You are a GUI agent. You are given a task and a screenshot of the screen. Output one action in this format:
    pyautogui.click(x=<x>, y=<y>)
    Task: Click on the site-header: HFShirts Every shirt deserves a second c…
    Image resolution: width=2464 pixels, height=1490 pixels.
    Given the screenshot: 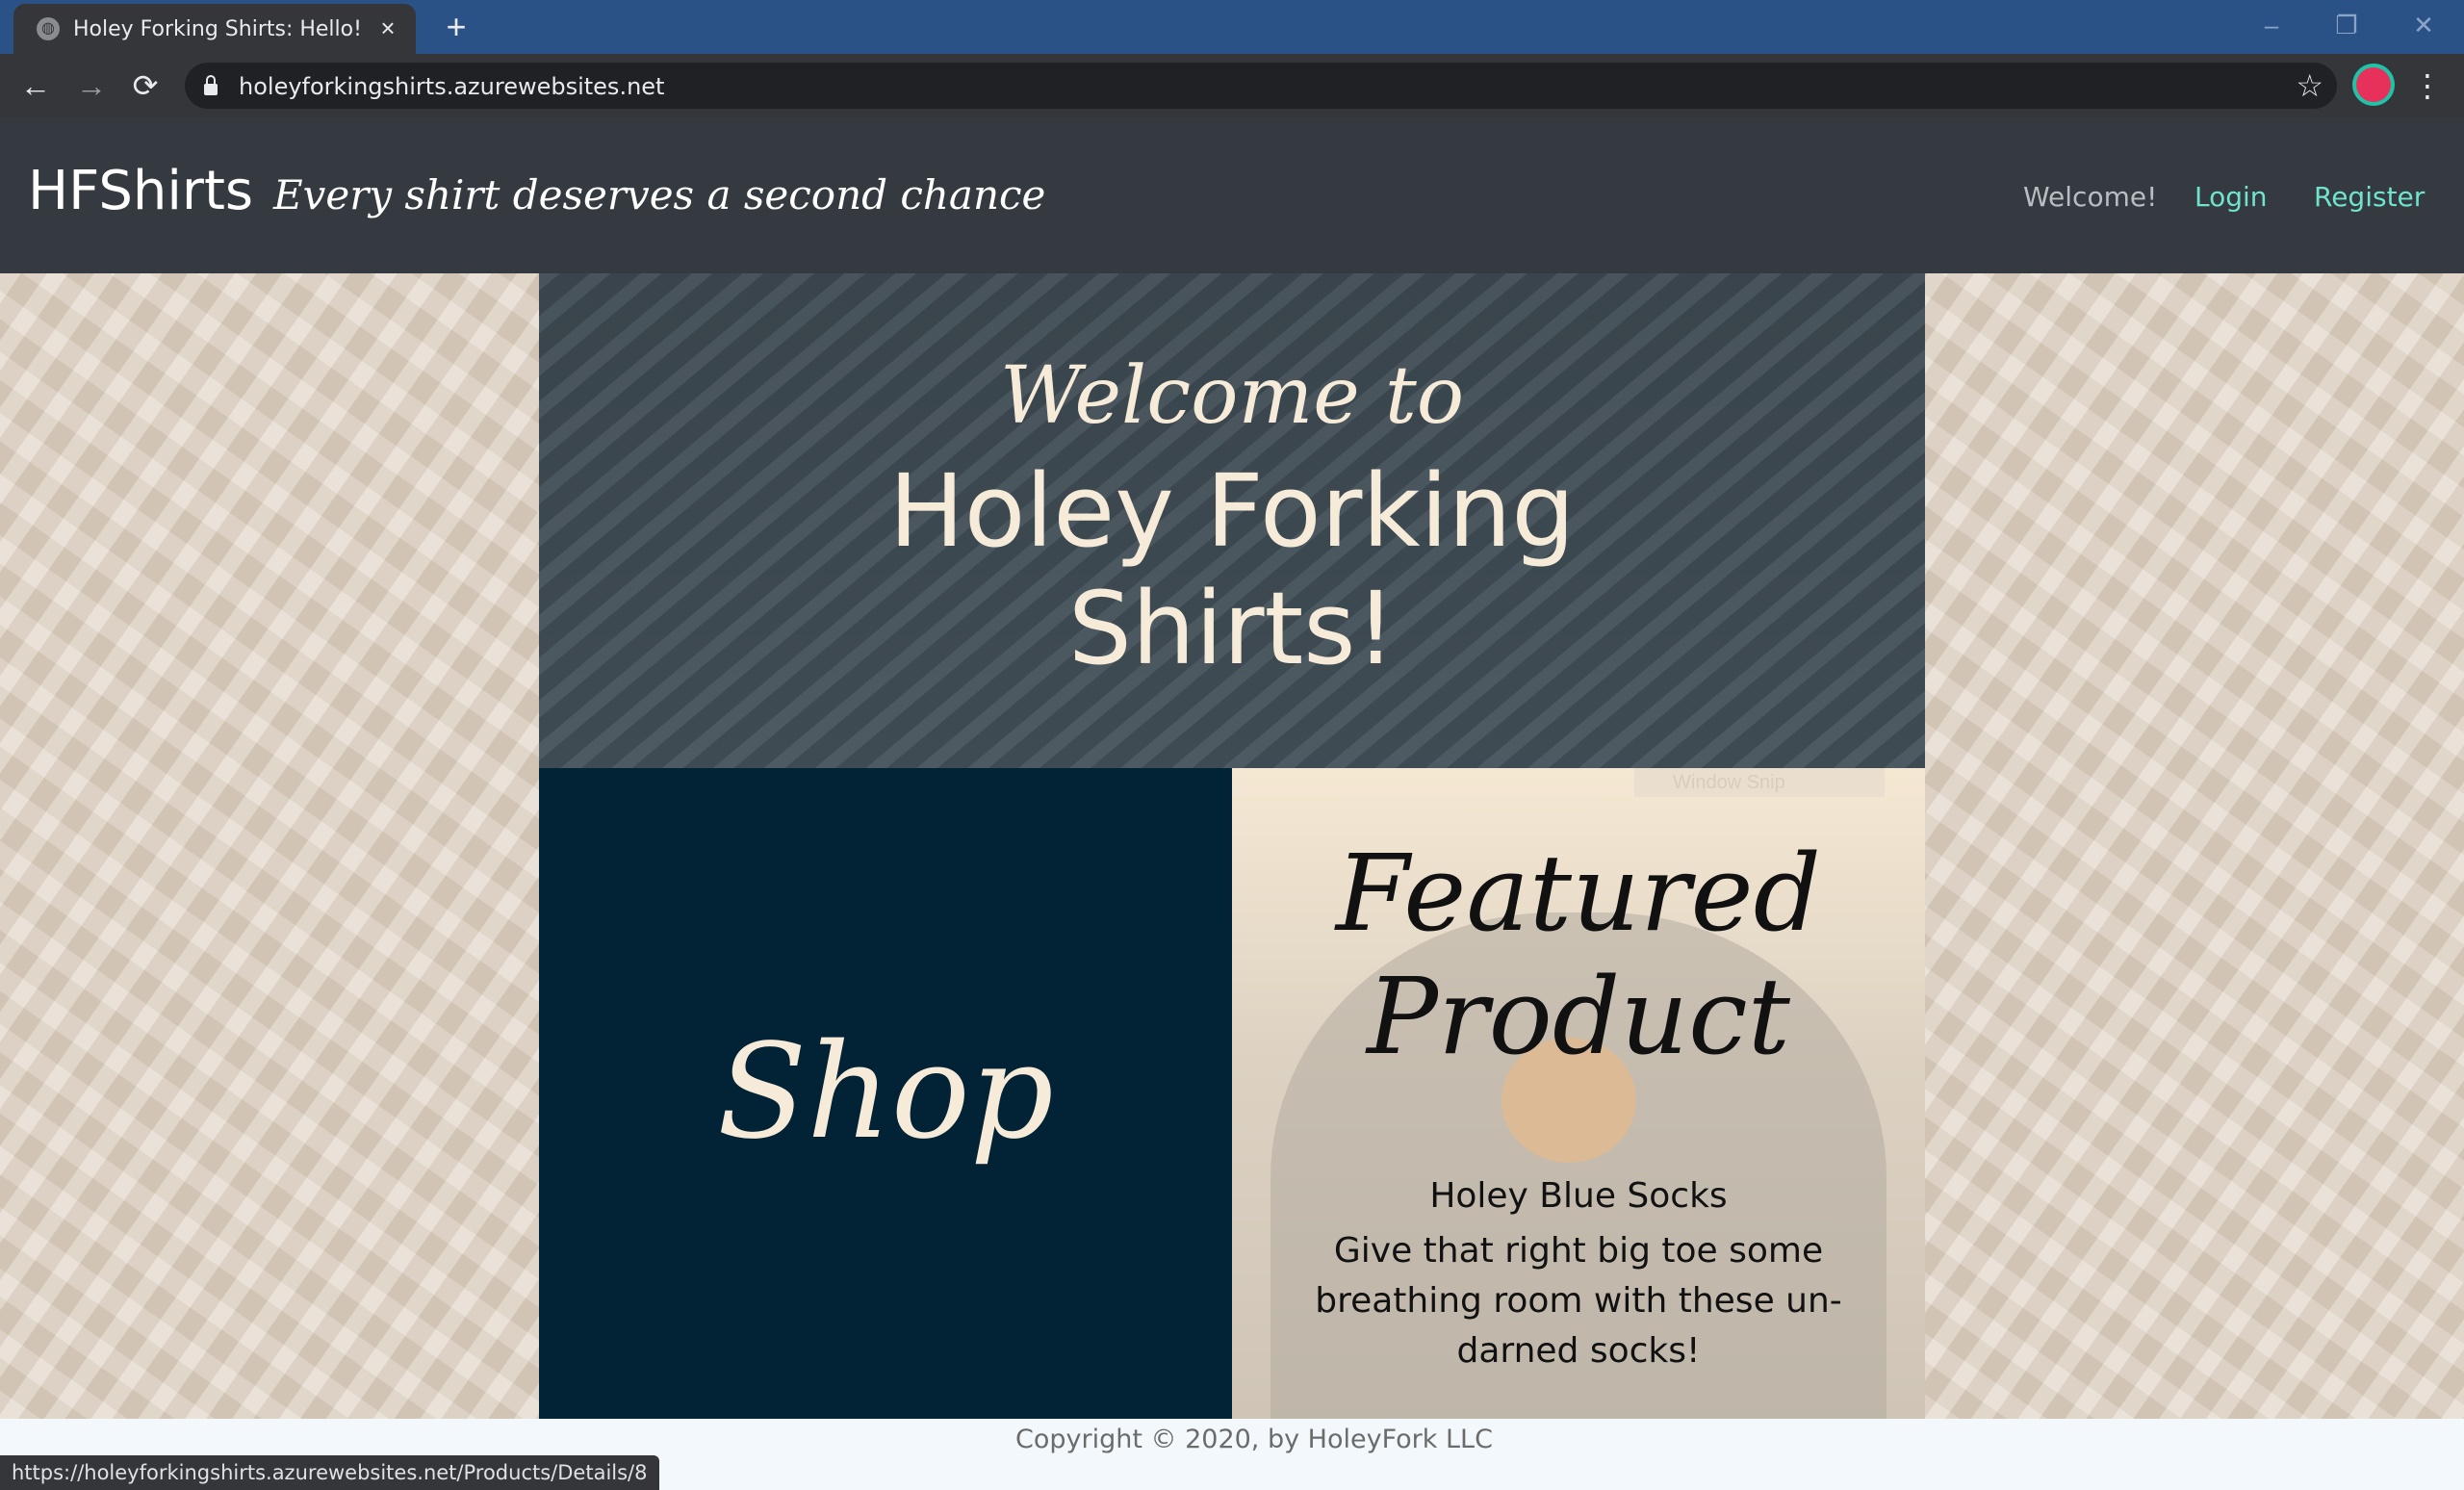 What is the action you would take?
    pyautogui.click(x=1232, y=195)
    